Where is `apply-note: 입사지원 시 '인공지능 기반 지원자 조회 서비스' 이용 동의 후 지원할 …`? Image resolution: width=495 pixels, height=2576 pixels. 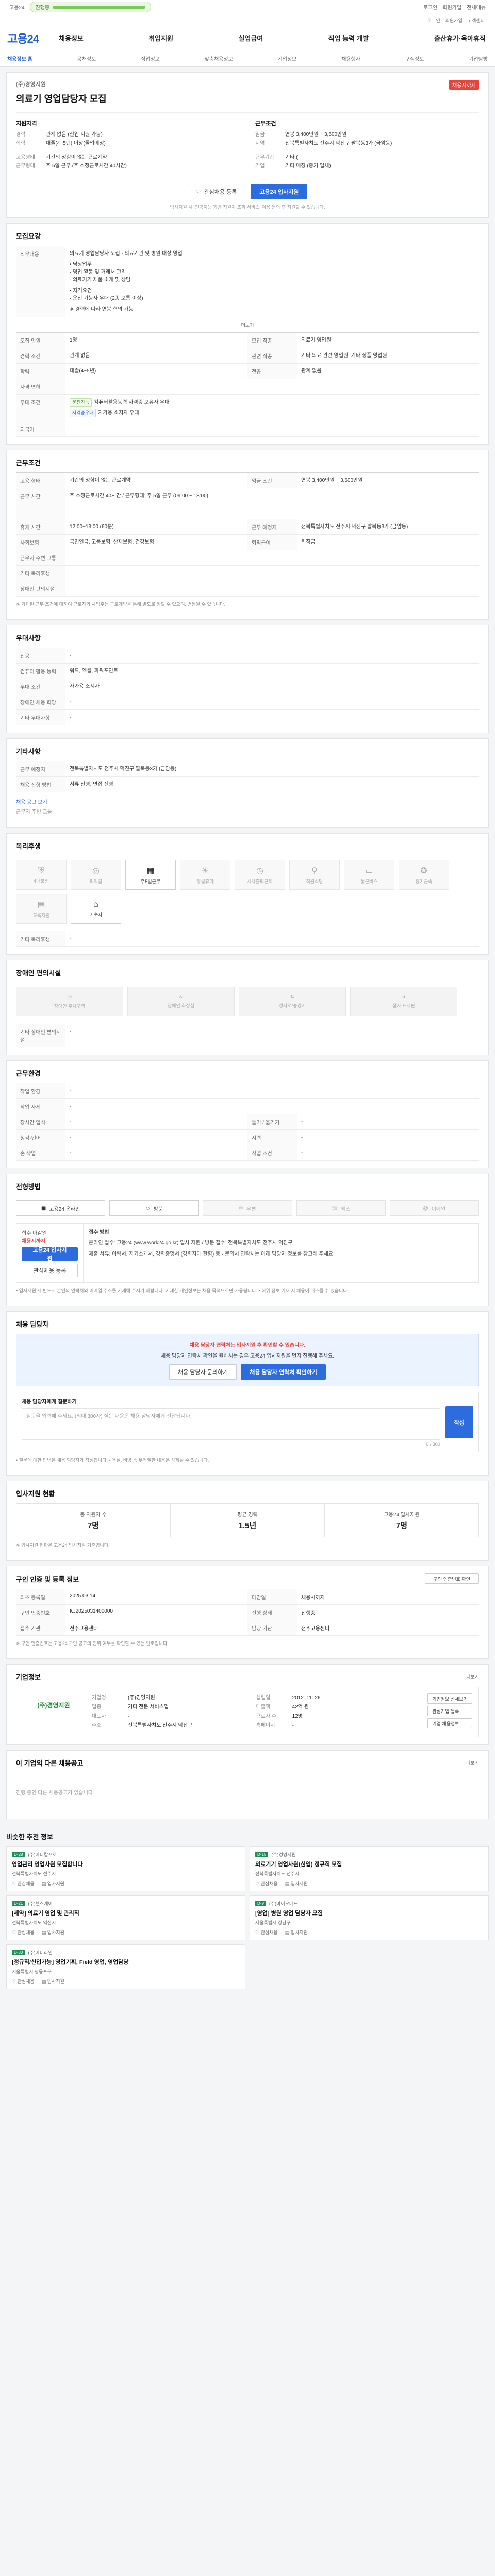 apply-note: 입사지원 시 '인공지능 기반 지원자 조회 서비스' 이용 동의 후 지원할 … is located at coordinates (247, 207).